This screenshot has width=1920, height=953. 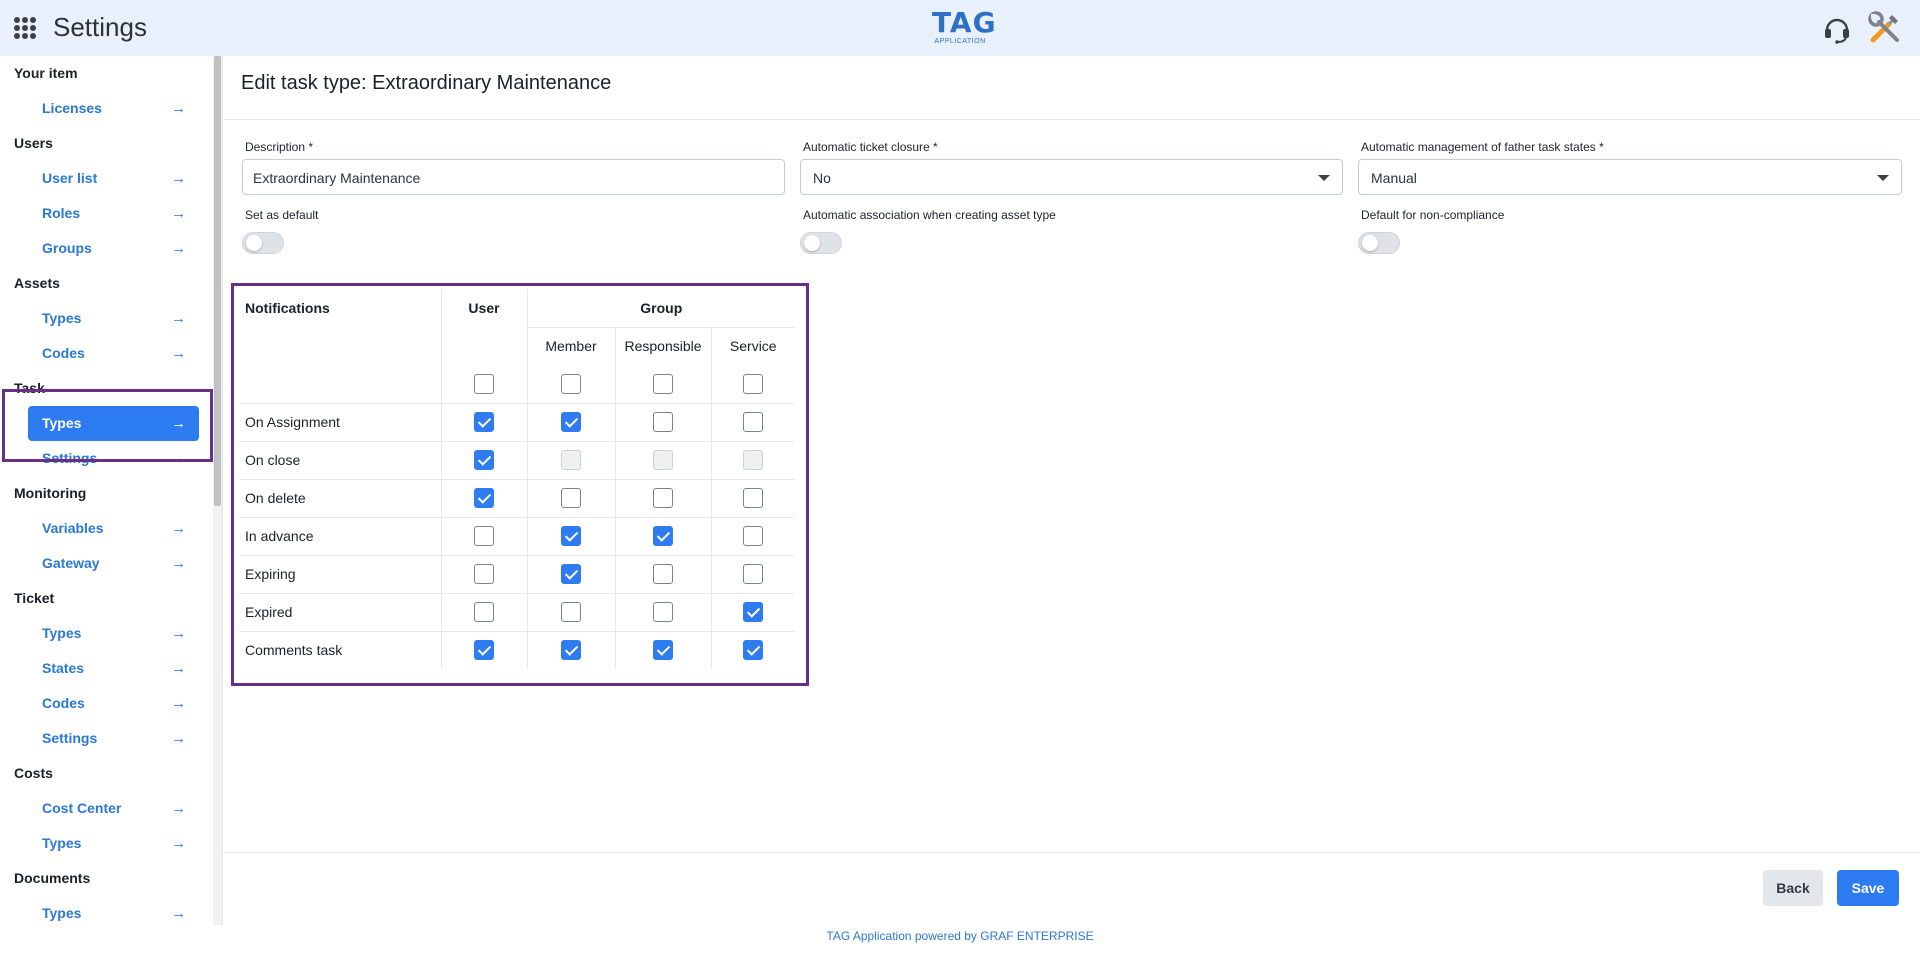 I want to click on tools-icon, so click(x=1885, y=28).